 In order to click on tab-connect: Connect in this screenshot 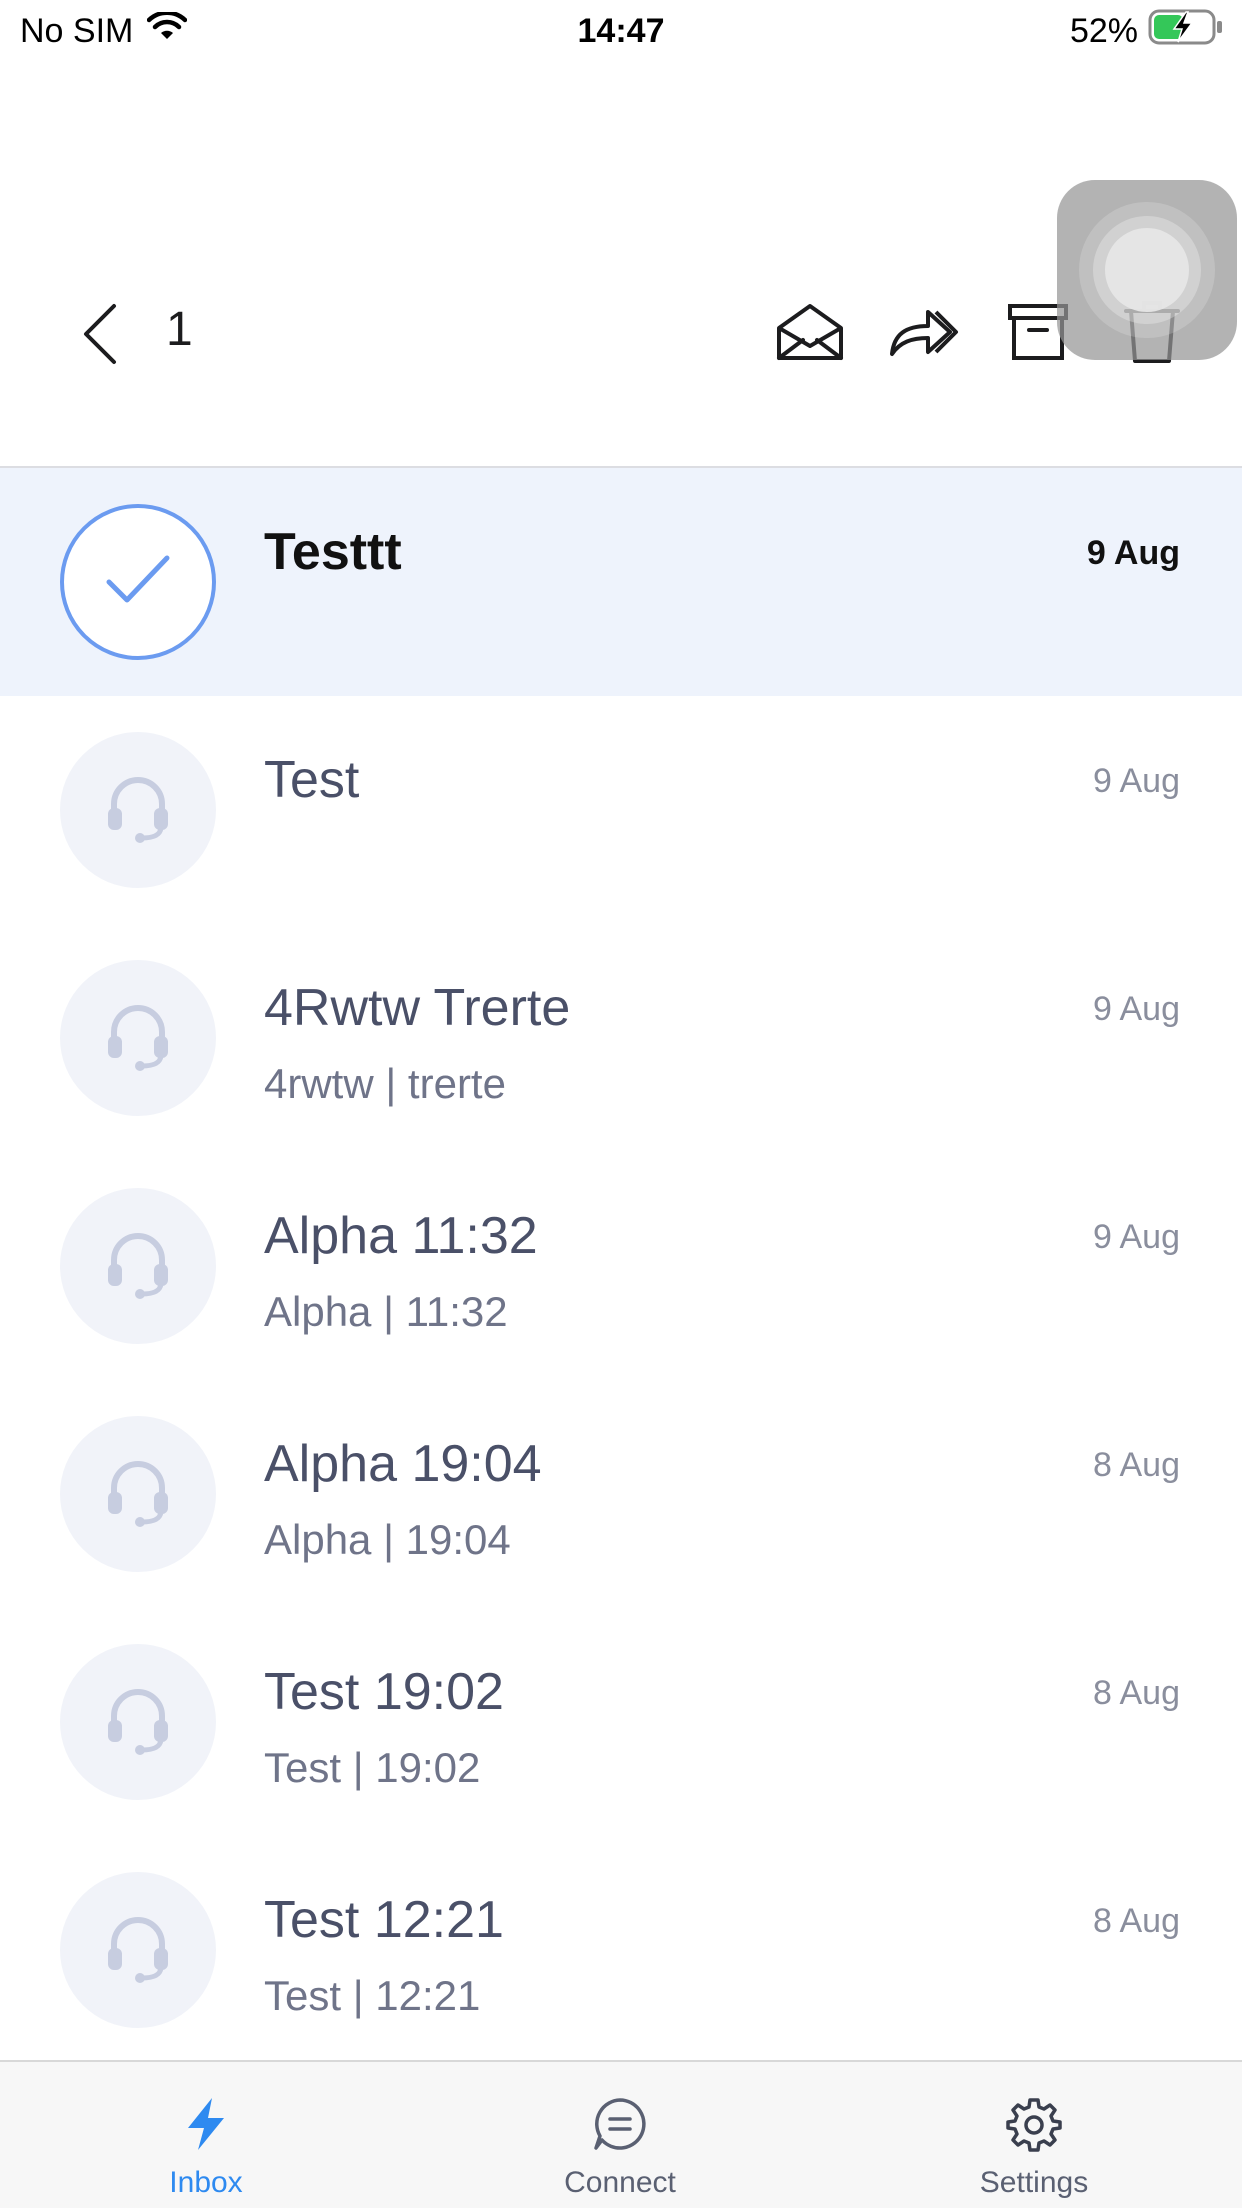, I will do `click(620, 2135)`.